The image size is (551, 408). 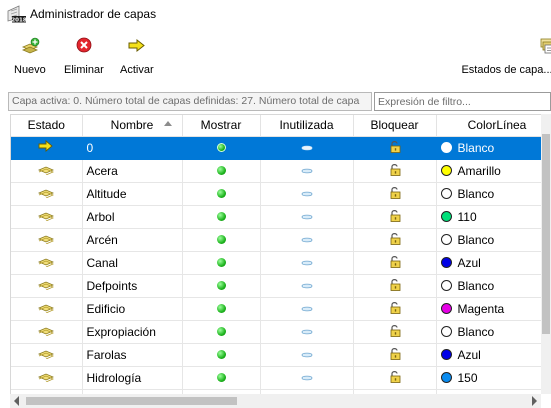 What do you see at coordinates (546, 234) in the screenshot?
I see `vertical-scroll-thumb` at bounding box center [546, 234].